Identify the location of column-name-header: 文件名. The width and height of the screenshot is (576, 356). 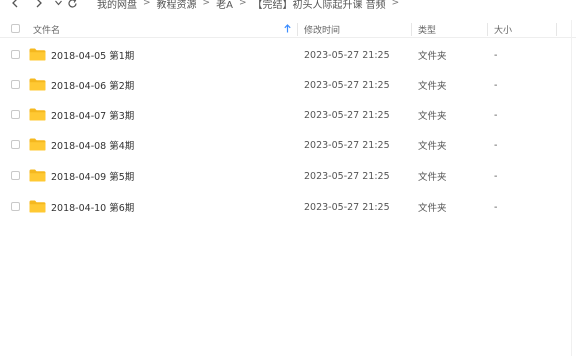
(46, 29).